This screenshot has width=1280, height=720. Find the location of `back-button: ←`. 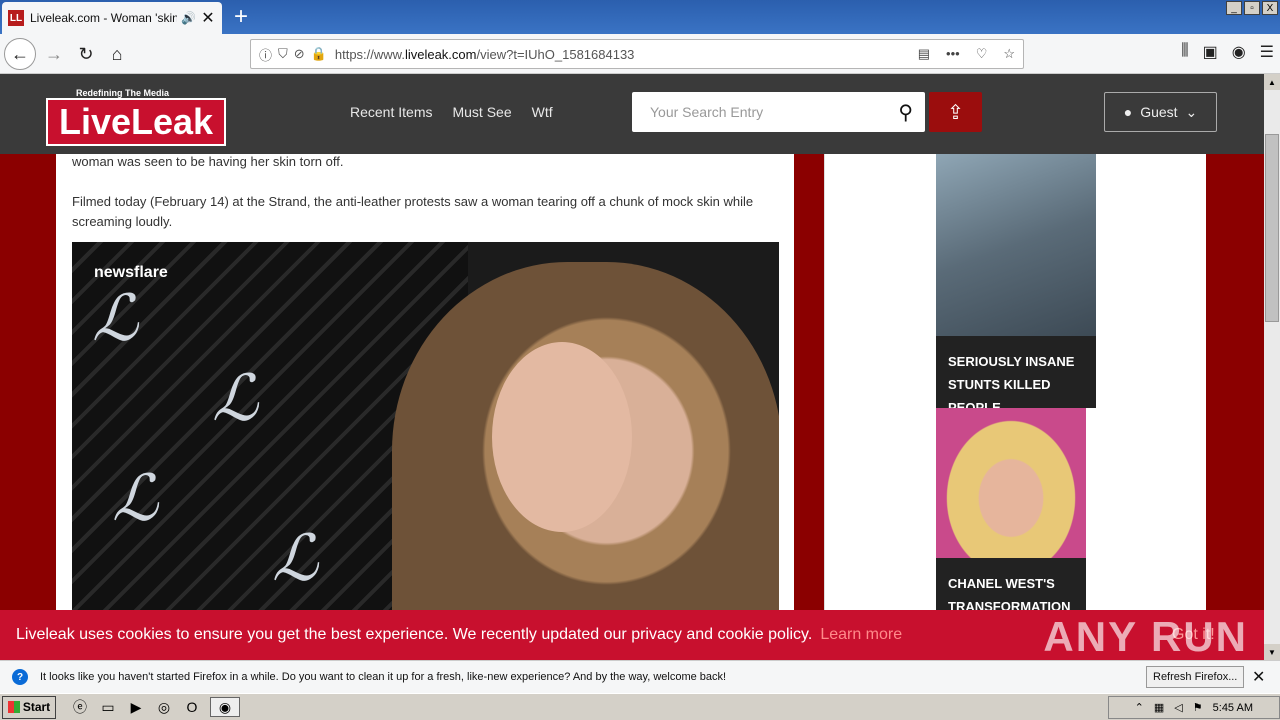

back-button: ← is located at coordinates (20, 54).